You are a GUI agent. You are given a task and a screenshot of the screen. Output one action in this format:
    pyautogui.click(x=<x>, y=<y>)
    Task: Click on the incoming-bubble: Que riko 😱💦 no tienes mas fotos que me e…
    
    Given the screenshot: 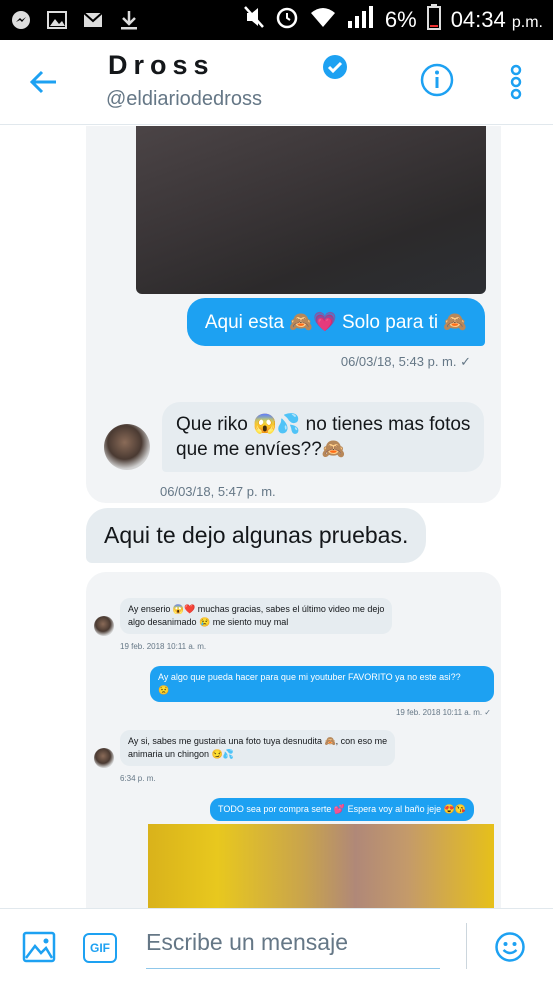 What is the action you would take?
    pyautogui.click(x=323, y=437)
    